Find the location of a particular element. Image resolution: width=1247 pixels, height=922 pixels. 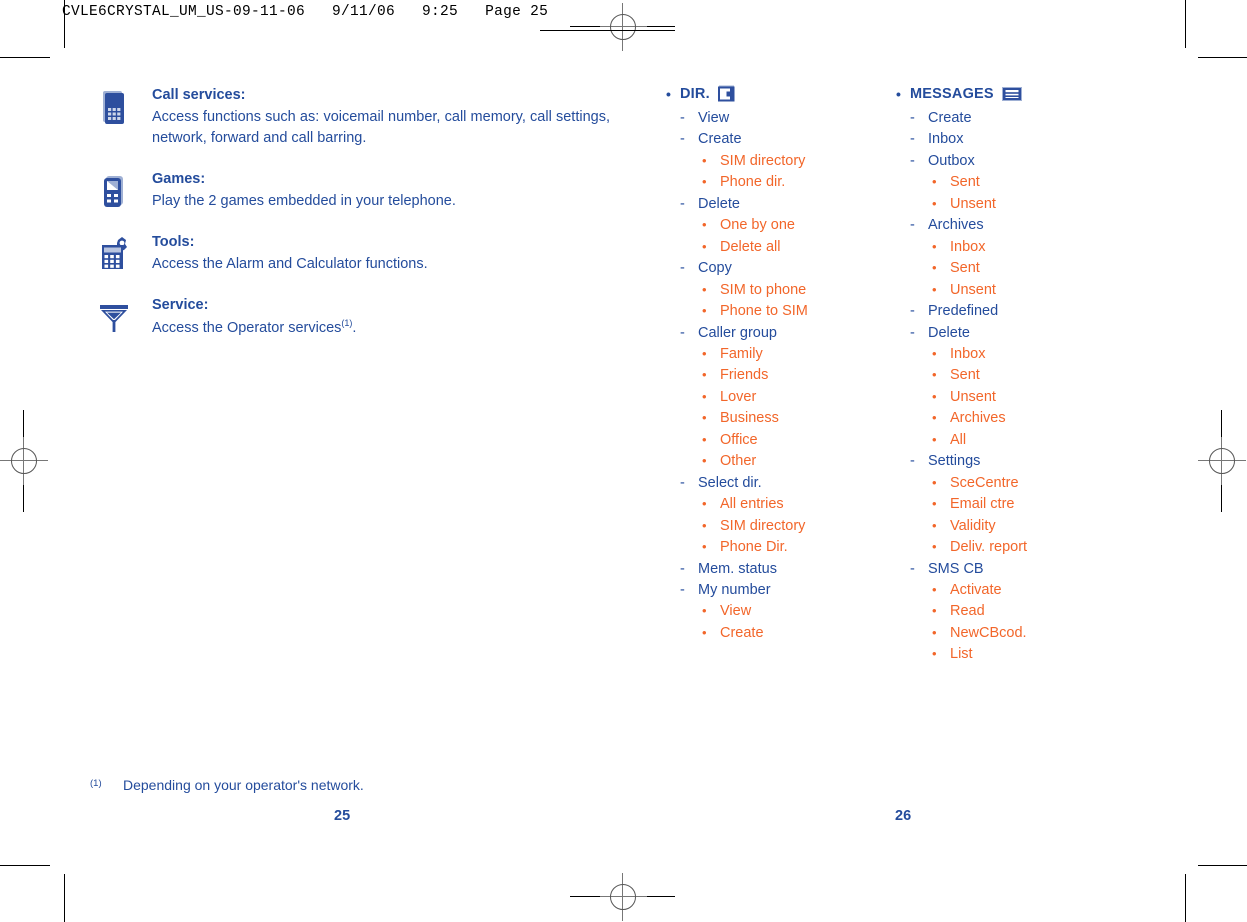

outline-item-level2: • All is located at coordinates (1049, 440).